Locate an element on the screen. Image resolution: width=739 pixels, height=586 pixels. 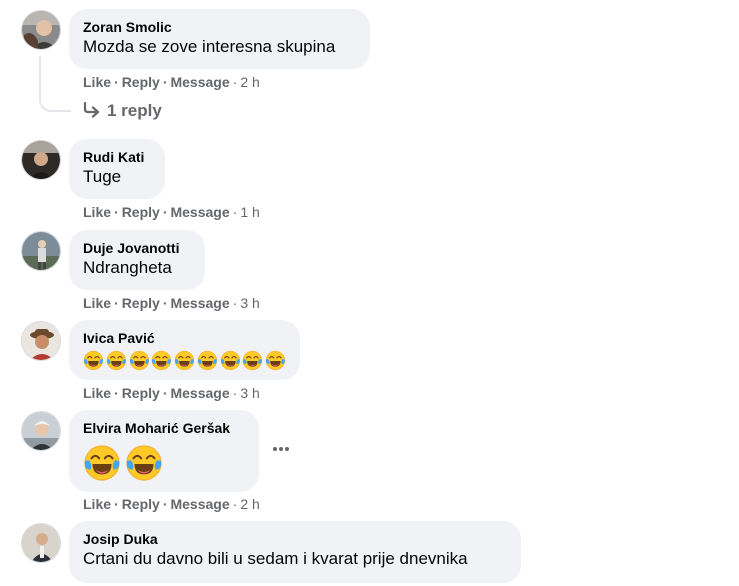
comment-bubble: Elvira Moharić Geršak is located at coordinates (164, 451).